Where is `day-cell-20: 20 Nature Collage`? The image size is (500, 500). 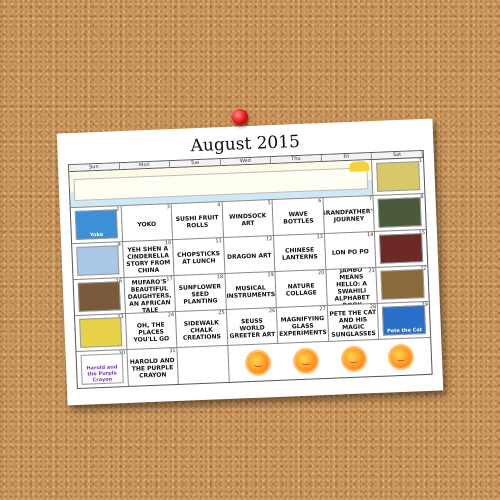 day-cell-20: 20 Nature Collage is located at coordinates (301, 288).